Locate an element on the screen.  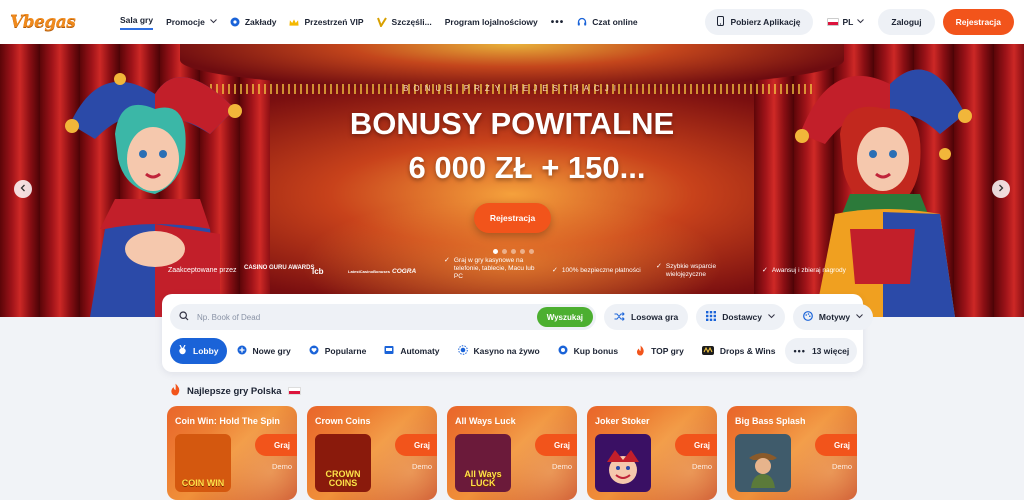
lcb-badge: lcb is located at coordinates (318, 271).